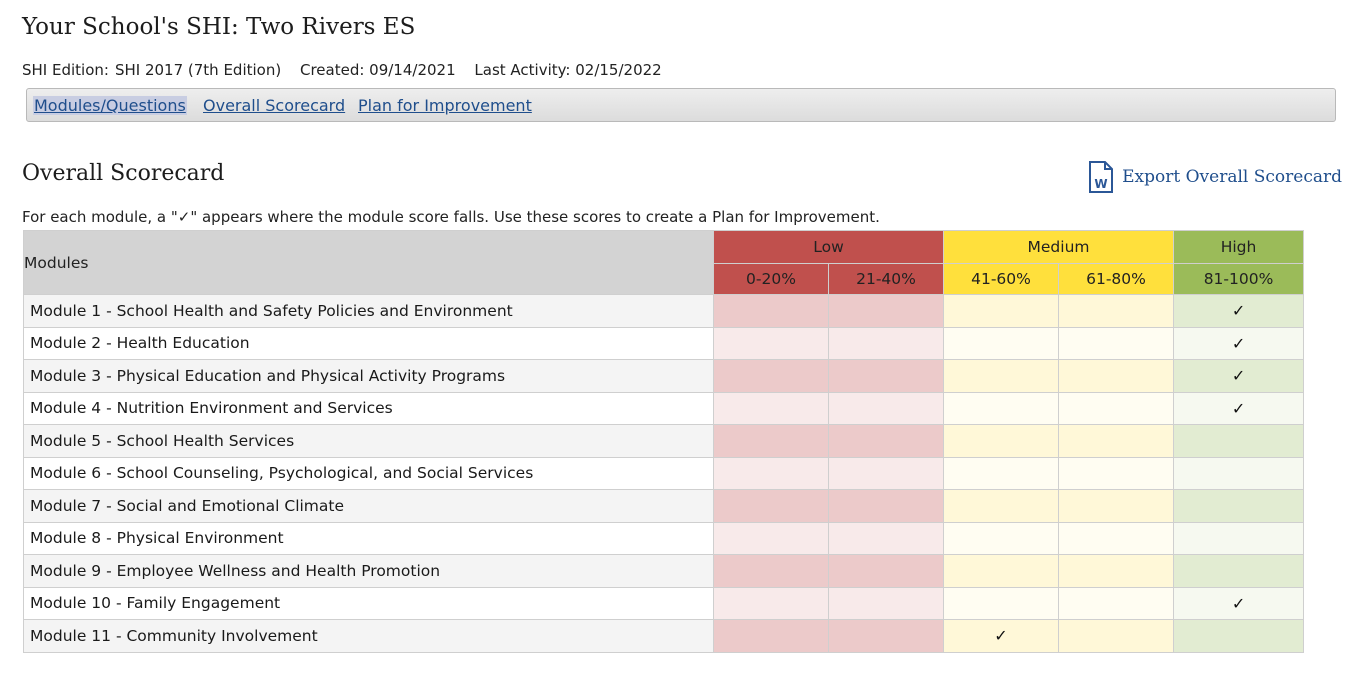  I want to click on export-scorecard-button: W Export Overall Scorecard, so click(1215, 177).